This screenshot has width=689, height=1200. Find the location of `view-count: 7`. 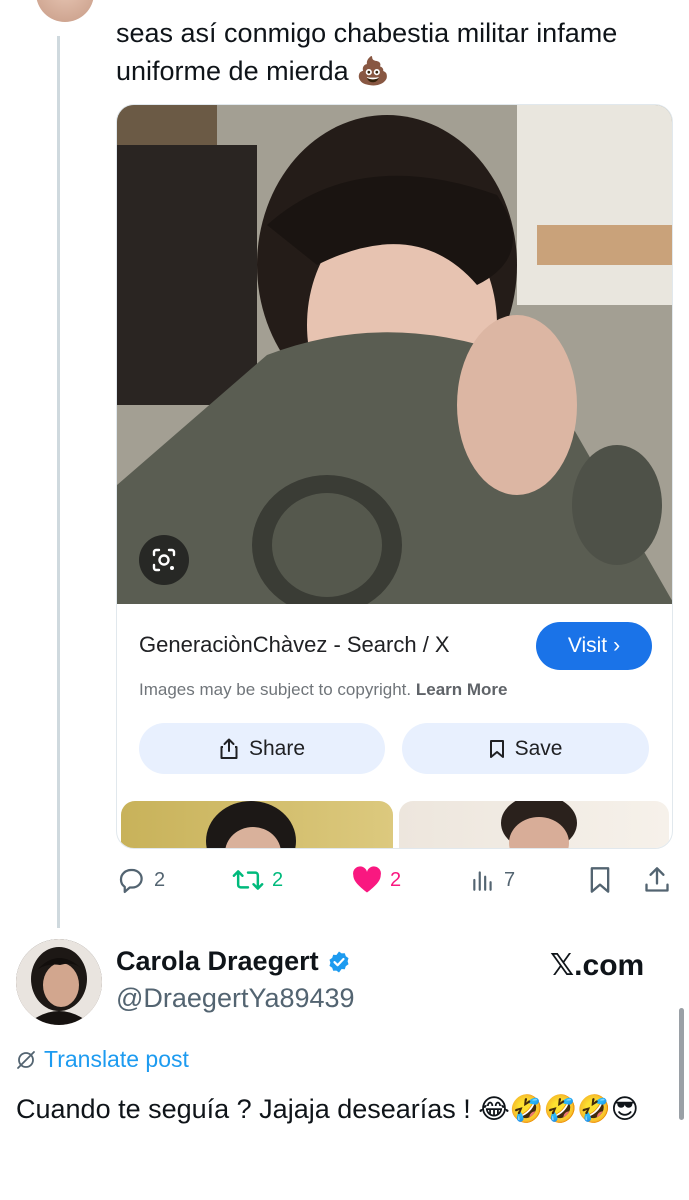

view-count: 7 is located at coordinates (510, 879).